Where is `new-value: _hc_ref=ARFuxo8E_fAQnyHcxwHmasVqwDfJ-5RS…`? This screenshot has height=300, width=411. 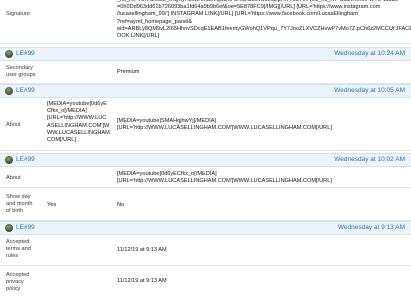 new-value: _hc_ref=ARFuxo8E_fAQnyHcxwHmasVqwDfJ-5RS… is located at coordinates (264, 20).